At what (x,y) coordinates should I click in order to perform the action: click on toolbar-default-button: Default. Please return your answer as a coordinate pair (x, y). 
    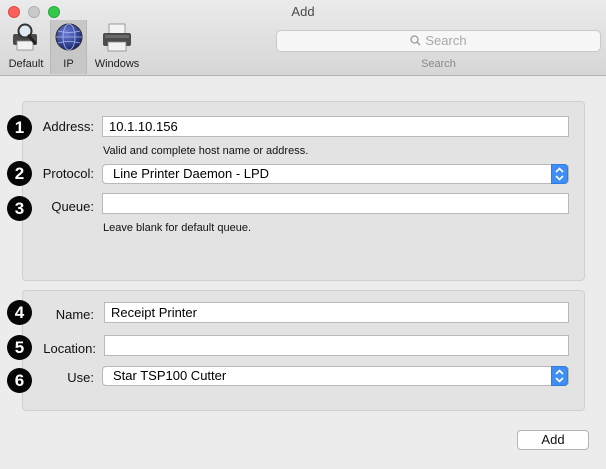
    Looking at the image, I should click on (26, 47).